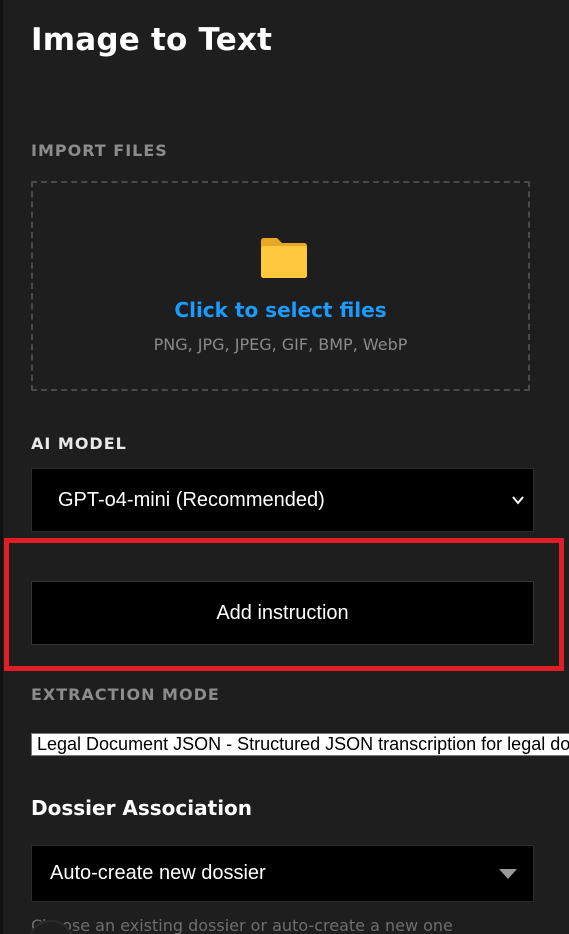 The image size is (569, 934). Describe the element at coordinates (284, 258) in the screenshot. I see `folder-icon` at that location.